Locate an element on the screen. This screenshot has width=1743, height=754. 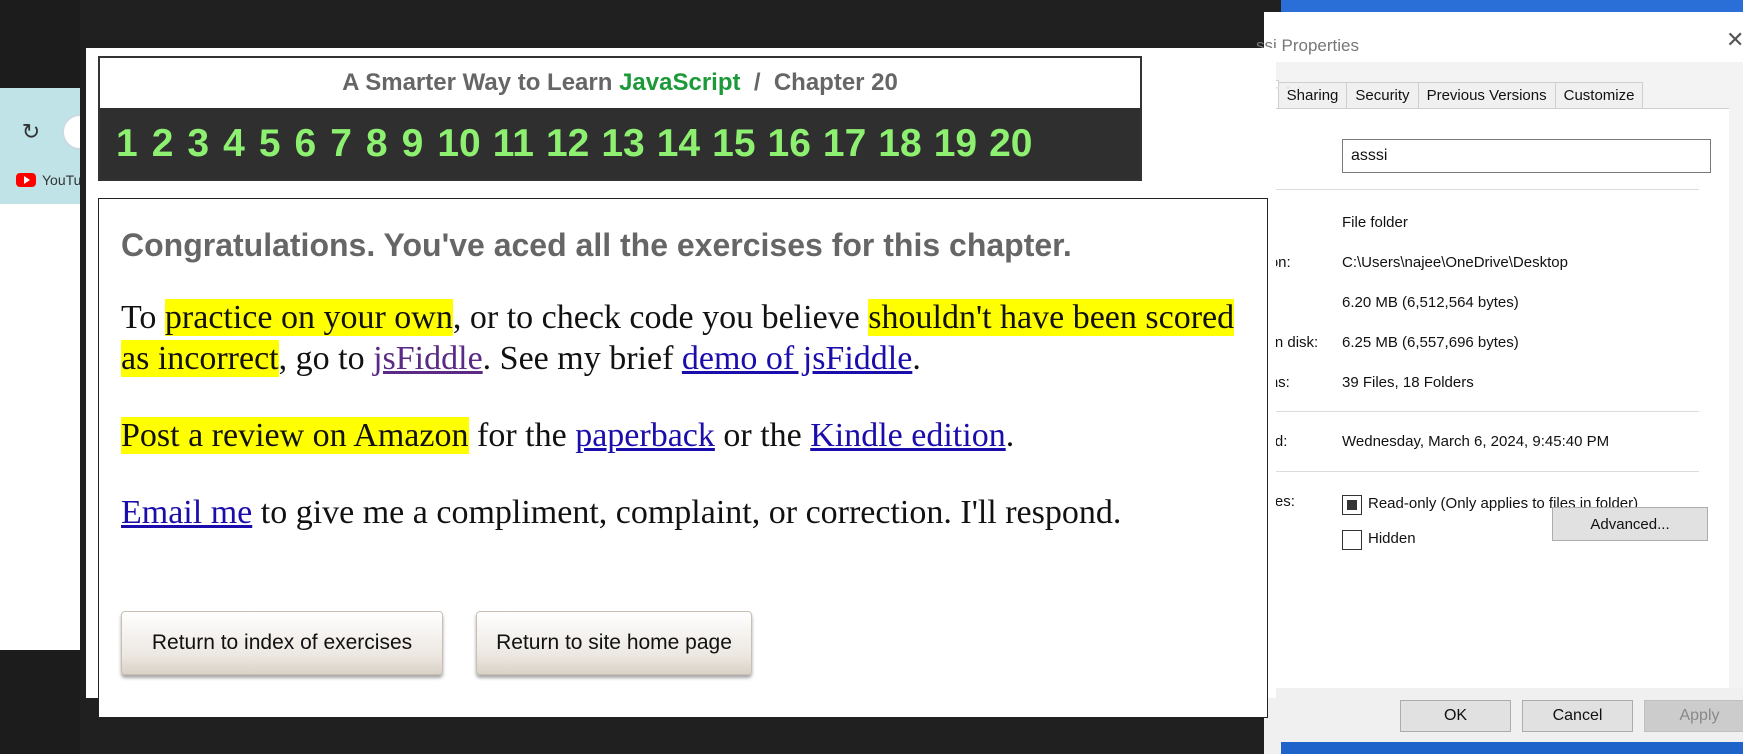
dialog-title-bar: ssi Properties ✕ is located at coordinates (1499, 37).